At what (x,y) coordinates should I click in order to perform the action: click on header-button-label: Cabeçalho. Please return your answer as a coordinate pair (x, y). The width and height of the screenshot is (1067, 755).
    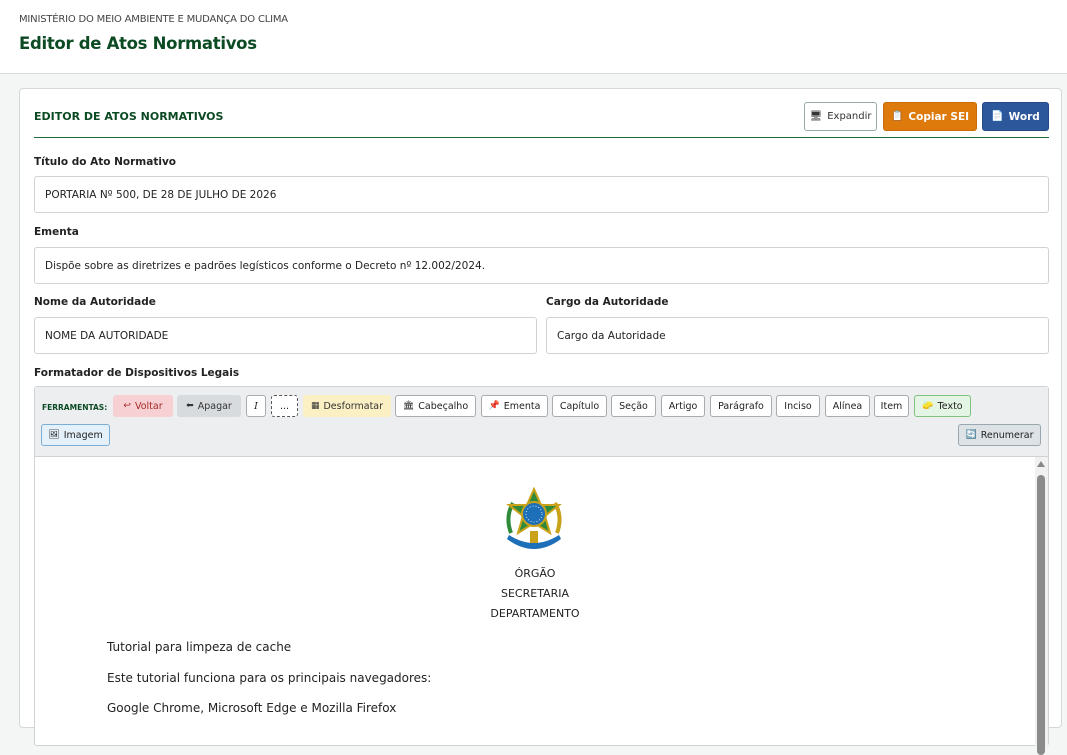
    Looking at the image, I should click on (443, 406).